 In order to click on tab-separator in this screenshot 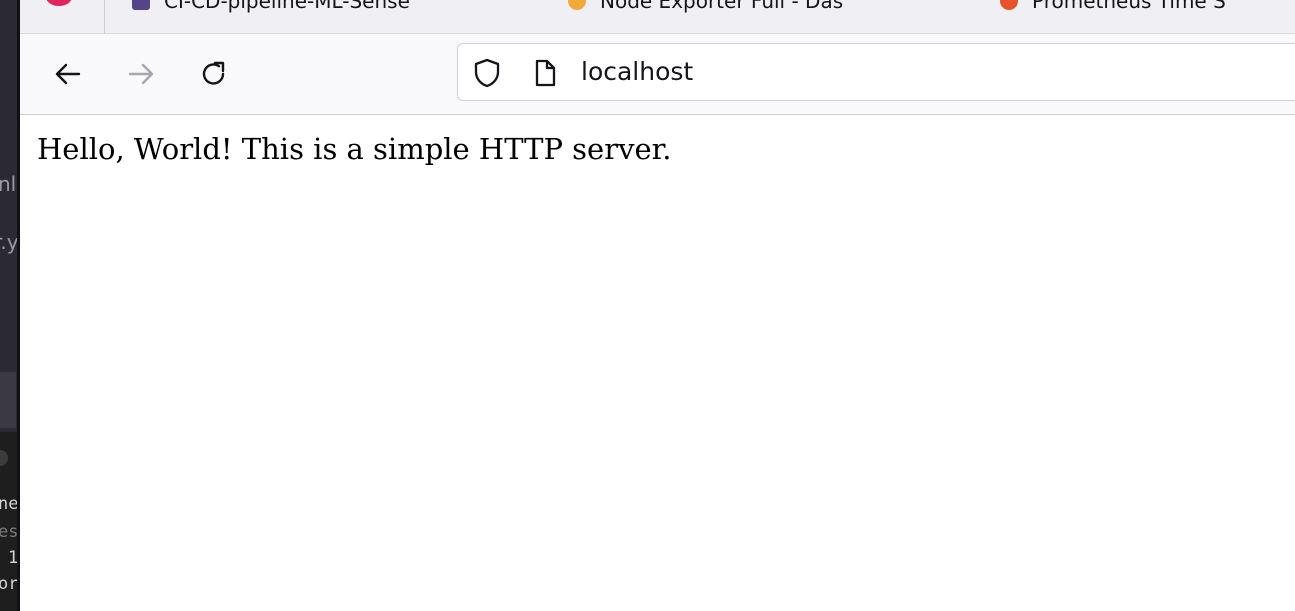, I will do `click(104, 16)`.